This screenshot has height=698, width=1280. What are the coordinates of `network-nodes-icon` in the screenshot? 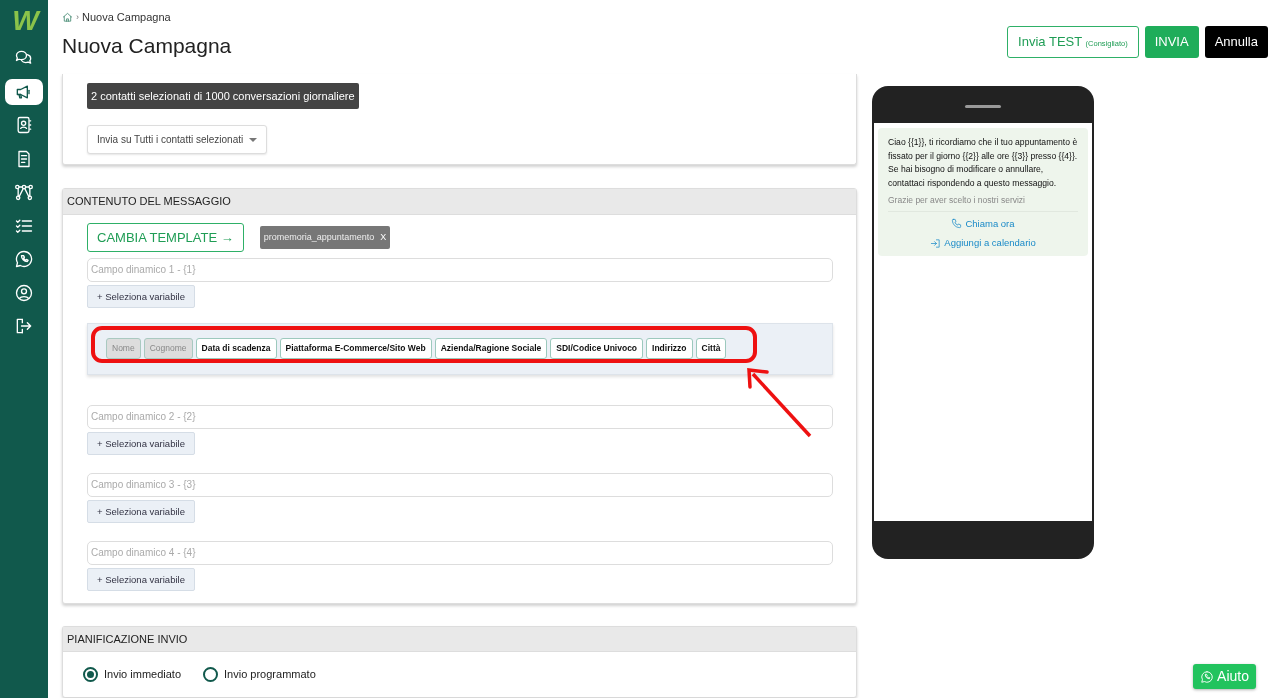 It's located at (24, 192).